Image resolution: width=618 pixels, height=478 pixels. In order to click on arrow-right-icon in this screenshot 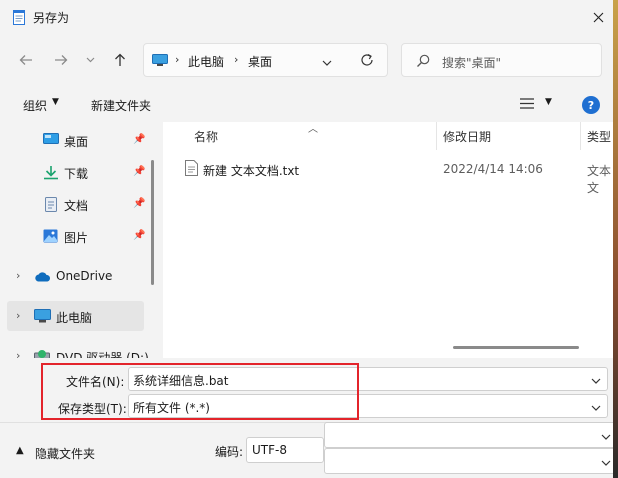, I will do `click(61, 60)`.